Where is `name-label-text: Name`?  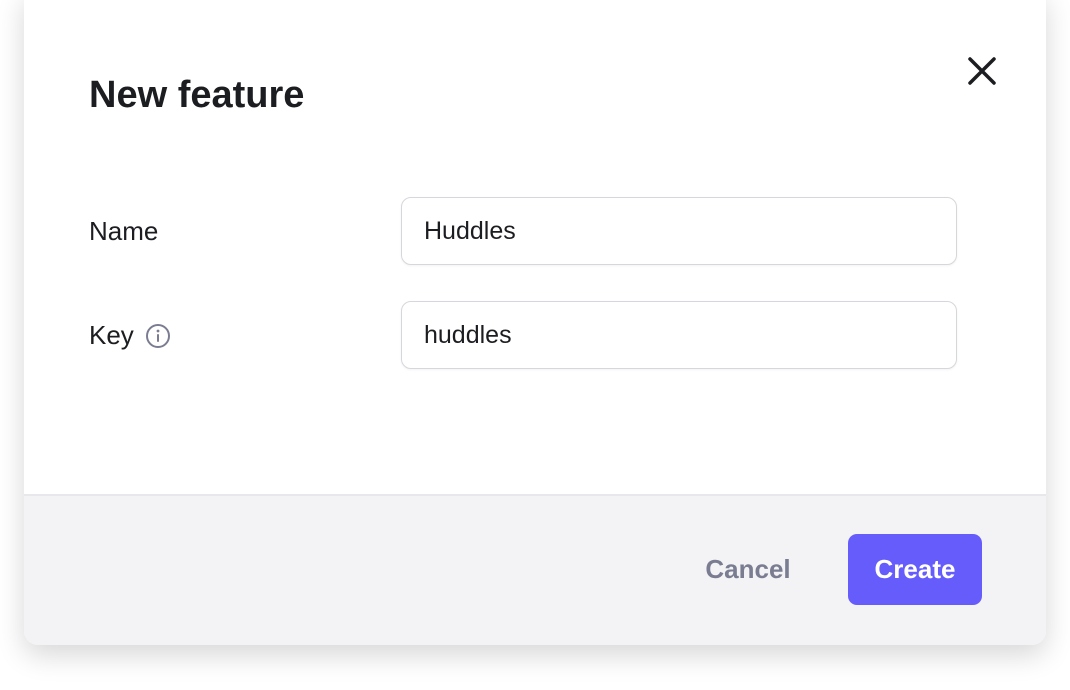
name-label-text: Name is located at coordinates (124, 231).